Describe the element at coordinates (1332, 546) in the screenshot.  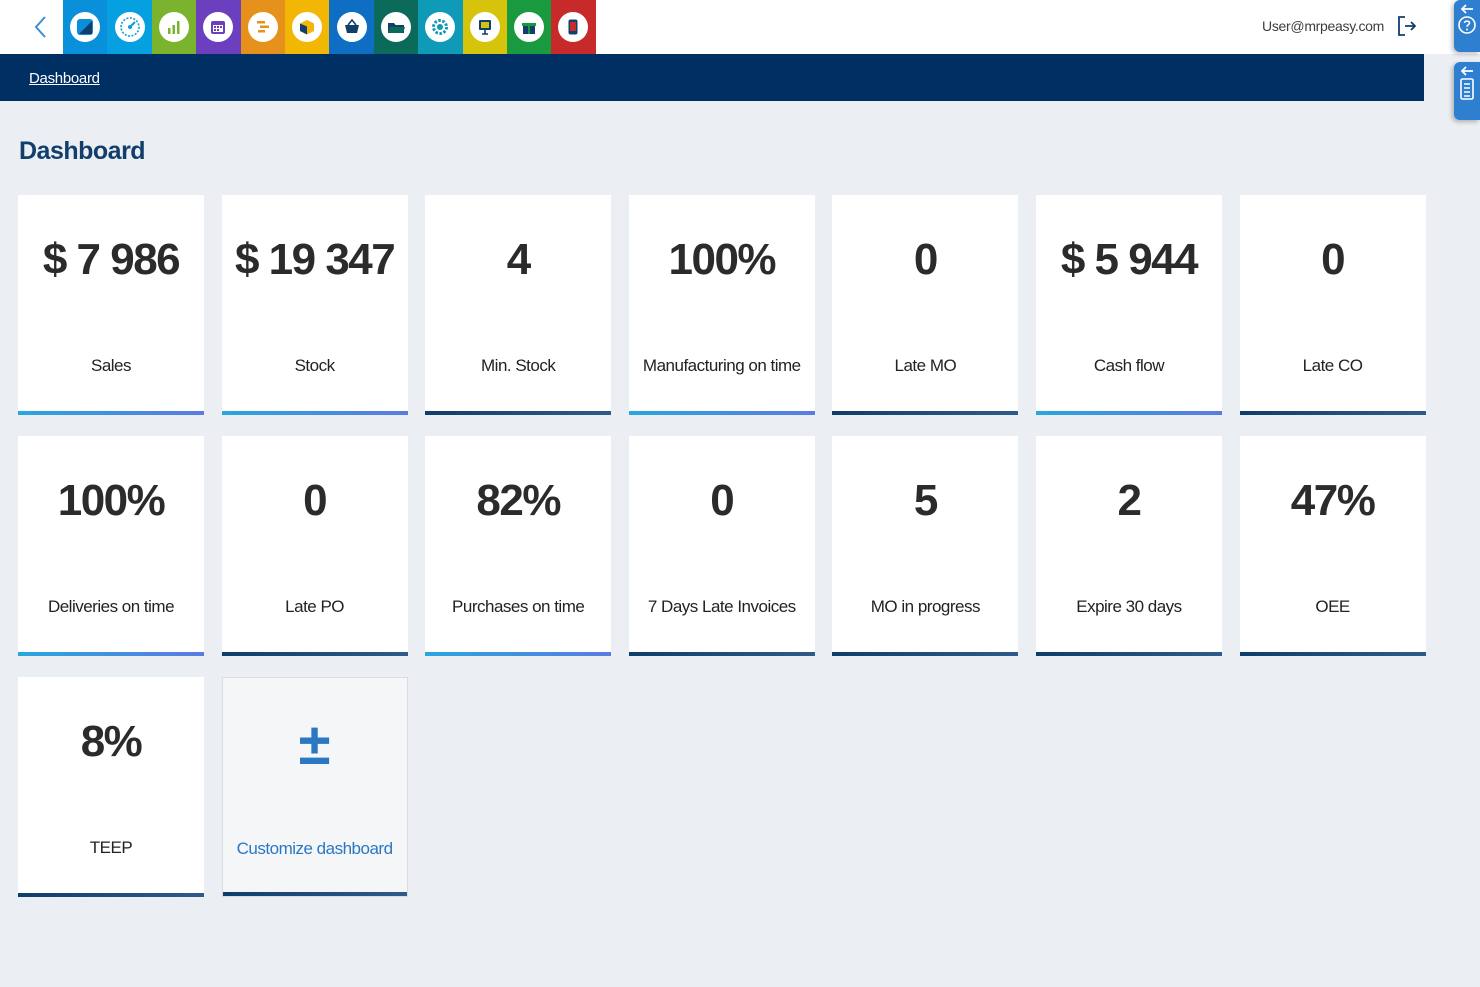
I see `kpi-tile-oee: 47% OEE` at that location.